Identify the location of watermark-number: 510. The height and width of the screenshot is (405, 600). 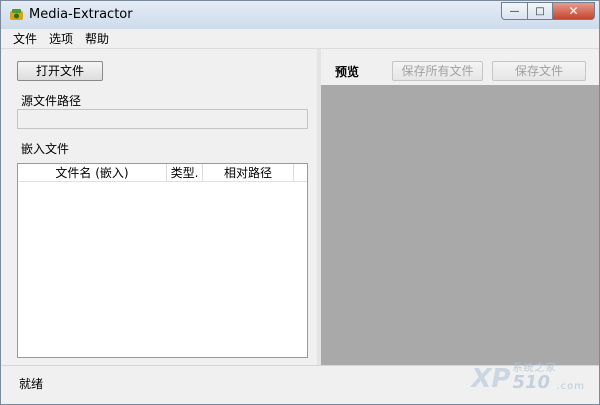
(531, 382).